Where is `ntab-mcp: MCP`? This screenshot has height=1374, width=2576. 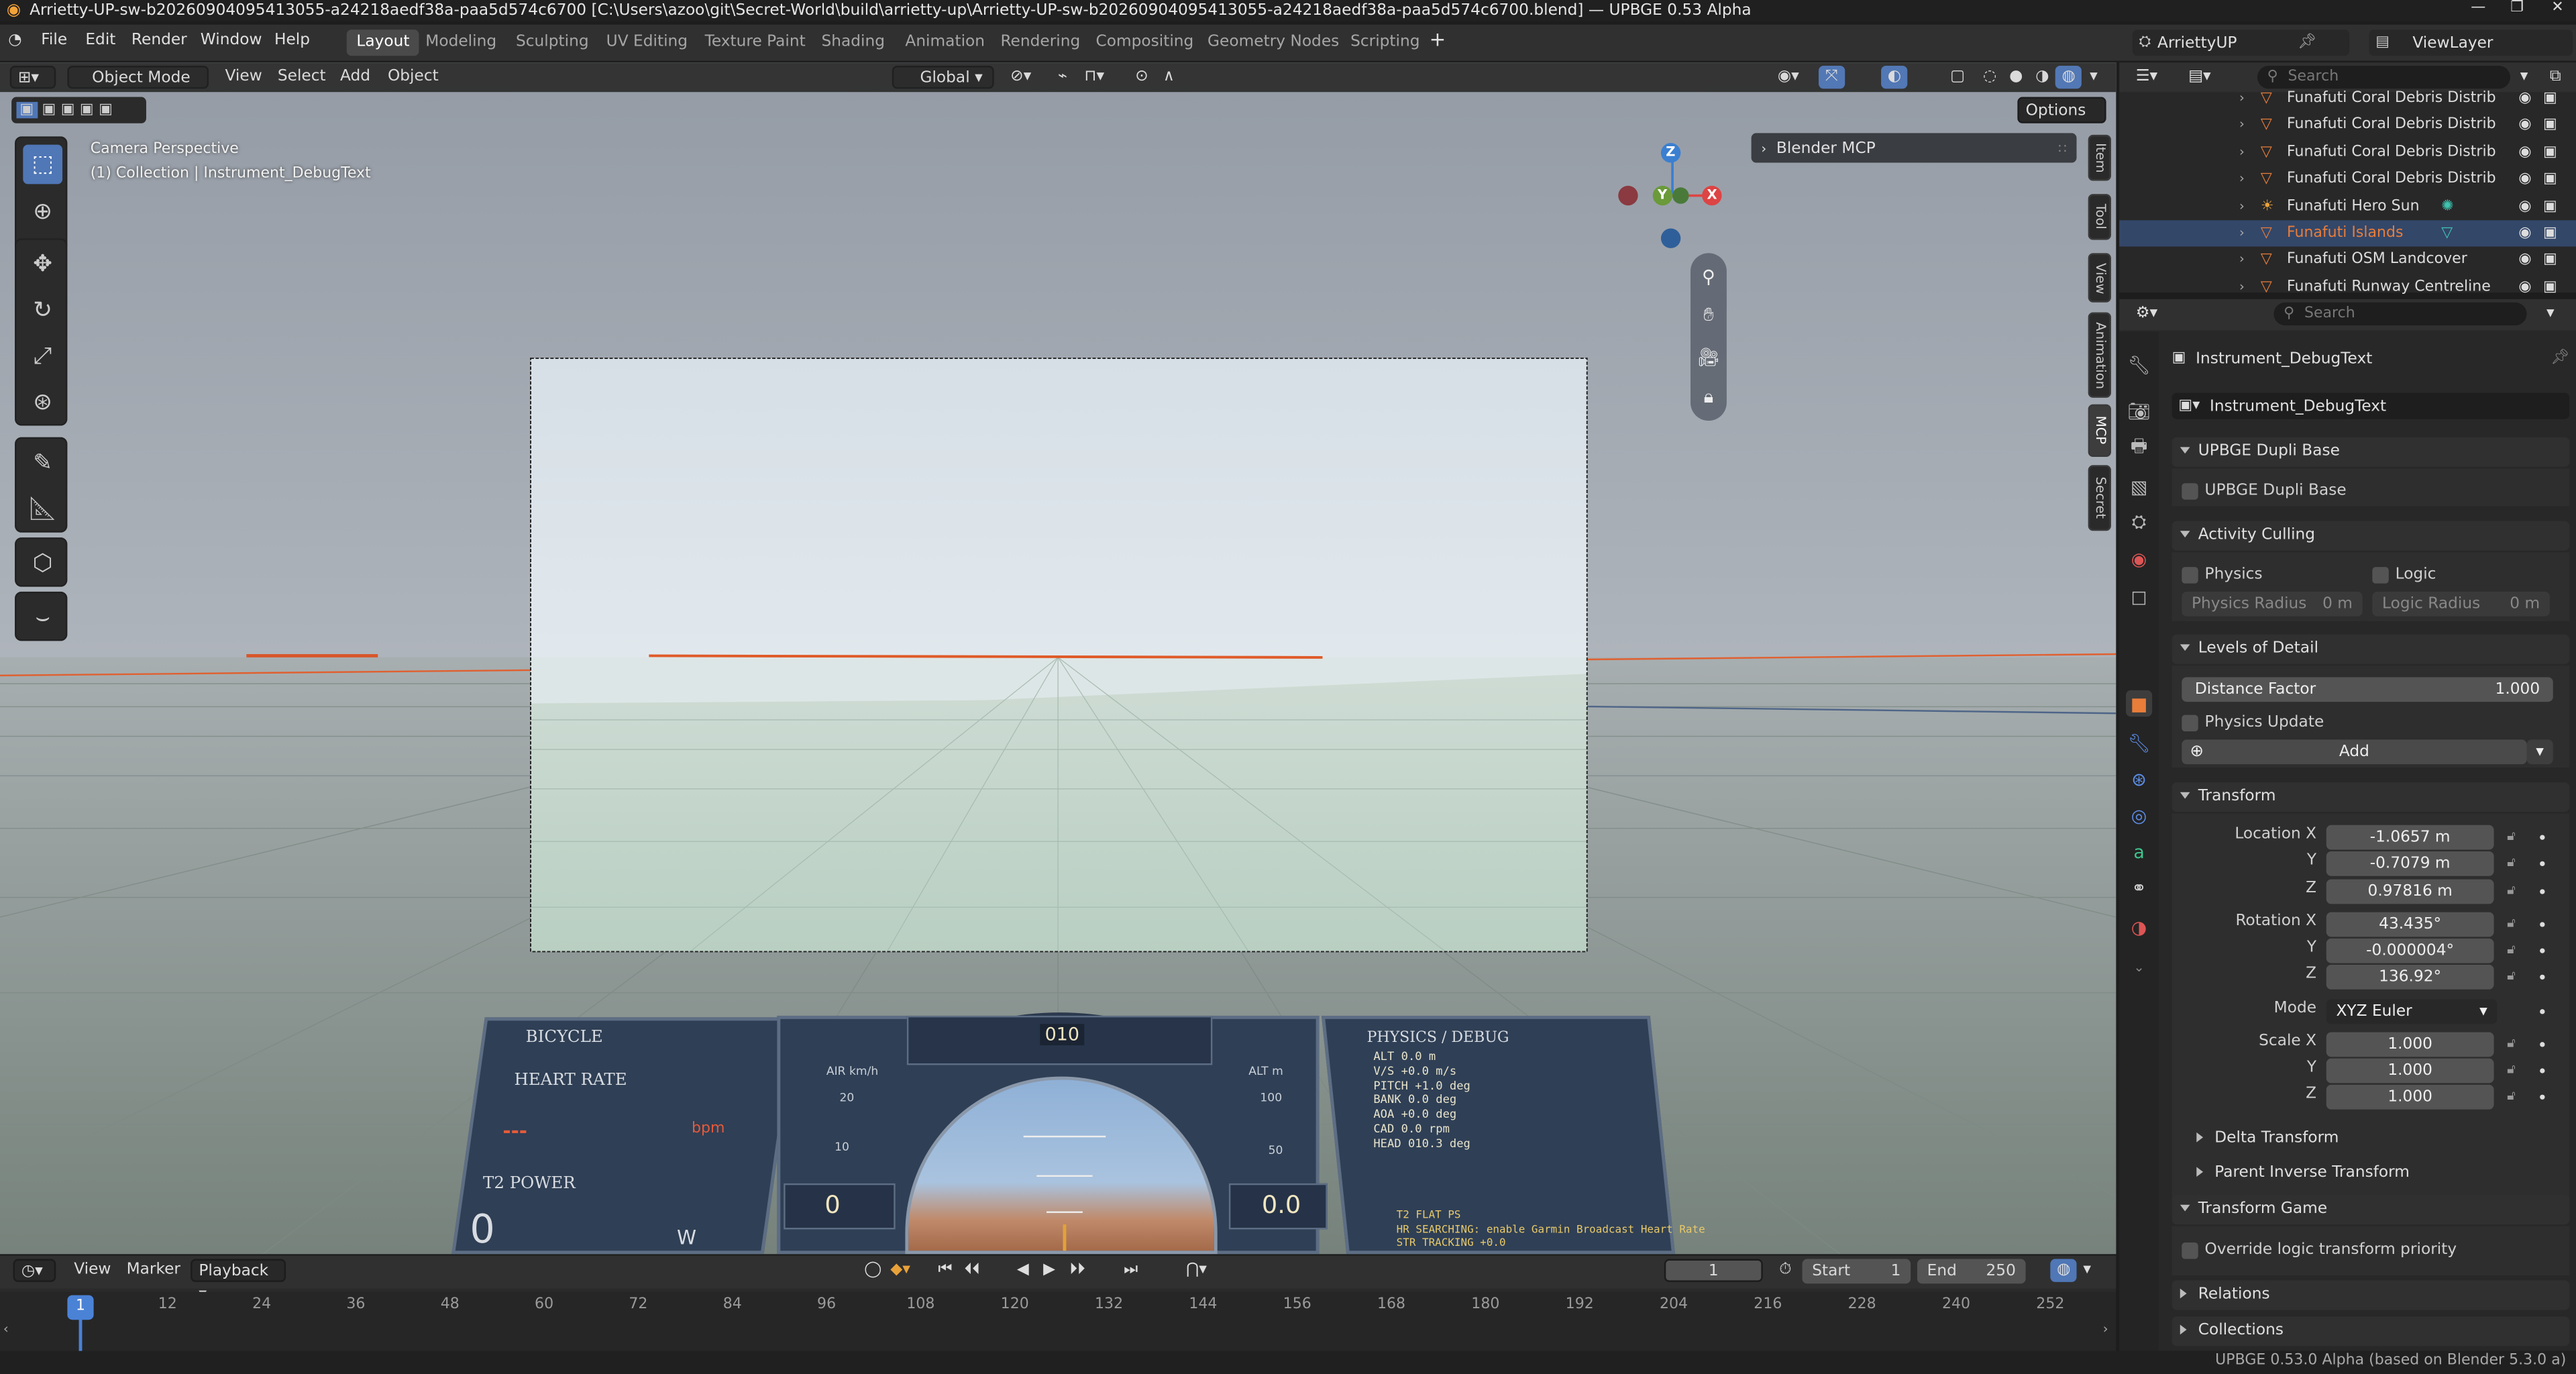
ntab-mcp: MCP is located at coordinates (2099, 431).